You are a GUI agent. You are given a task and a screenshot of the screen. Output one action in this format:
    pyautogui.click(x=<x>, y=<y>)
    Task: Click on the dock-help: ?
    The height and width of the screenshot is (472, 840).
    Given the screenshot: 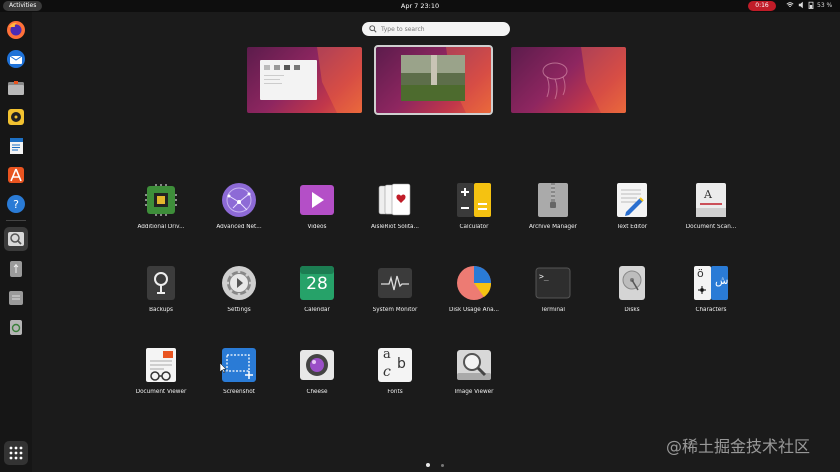 What is the action you would take?
    pyautogui.click(x=16, y=204)
    